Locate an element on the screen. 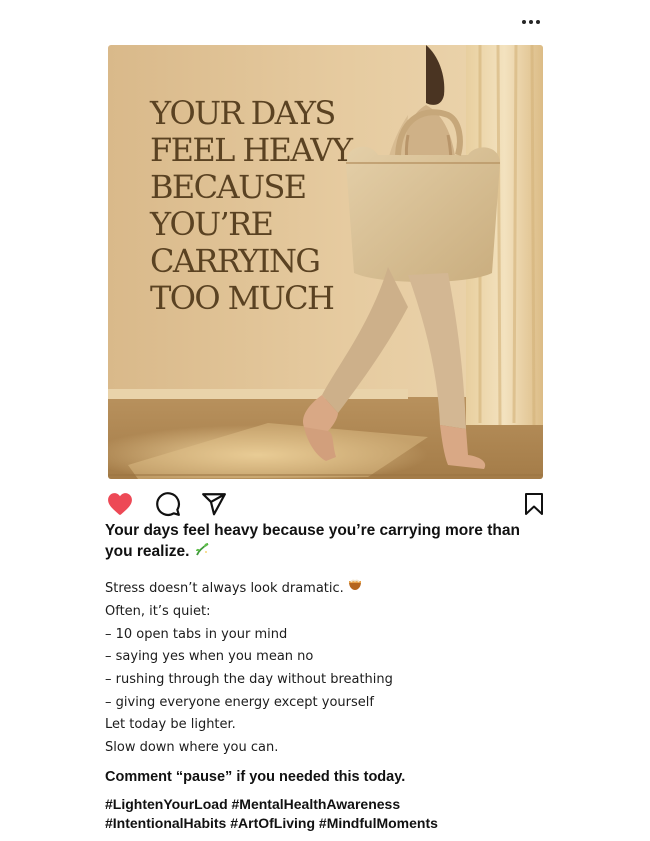 The height and width of the screenshot is (841, 650). caption-line: Stress doesn’t always look dramatic. is located at coordinates (325, 589).